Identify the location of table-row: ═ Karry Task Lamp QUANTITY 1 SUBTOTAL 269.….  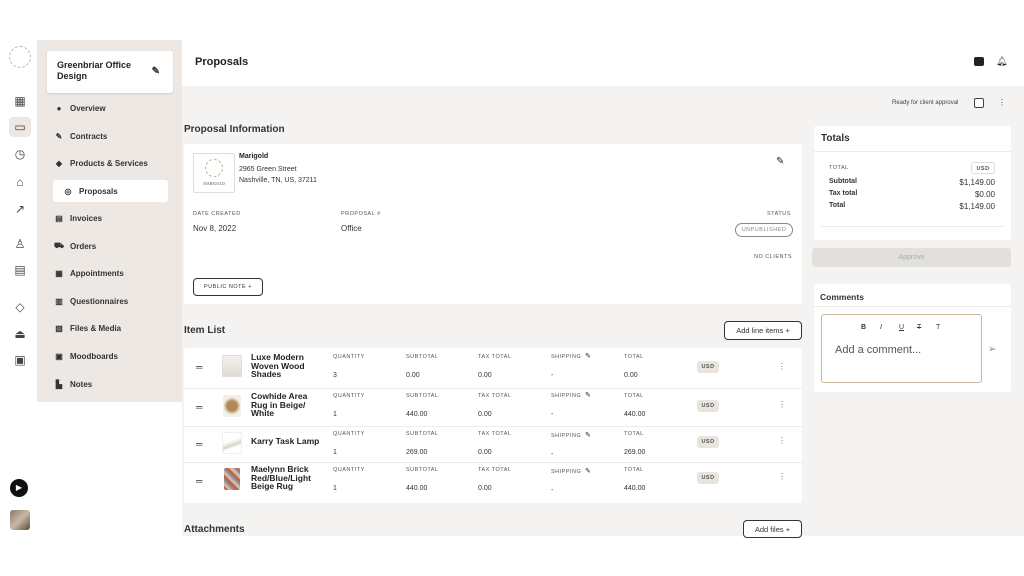
(493, 444).